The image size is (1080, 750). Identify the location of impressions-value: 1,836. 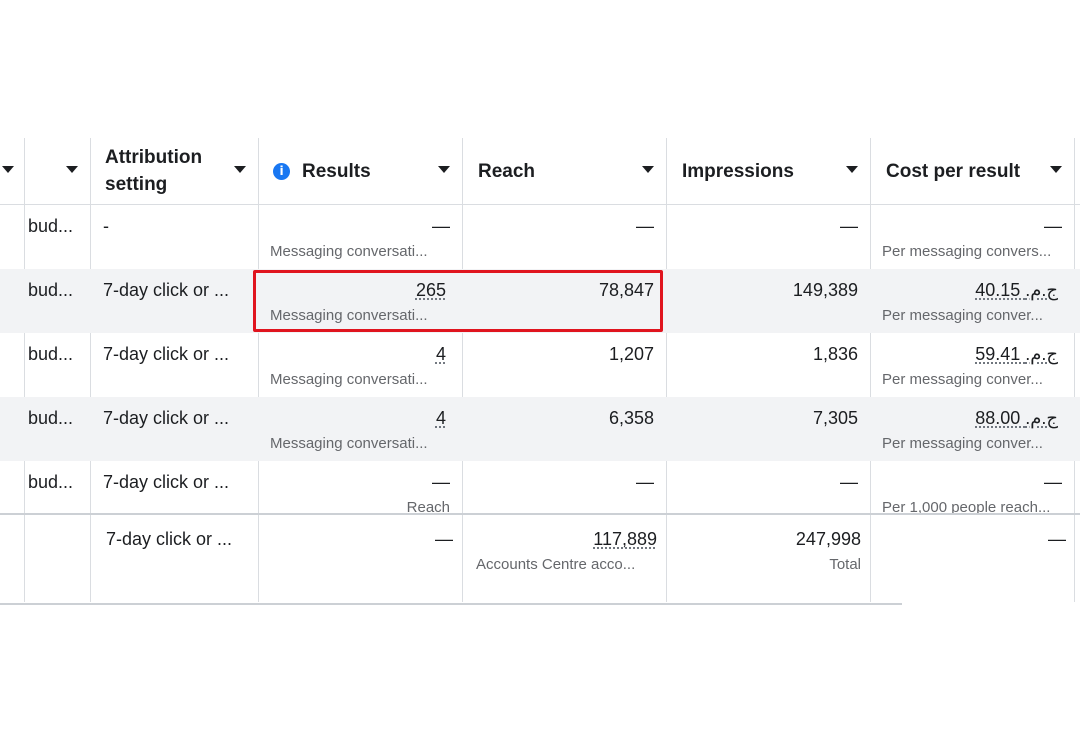
(835, 354).